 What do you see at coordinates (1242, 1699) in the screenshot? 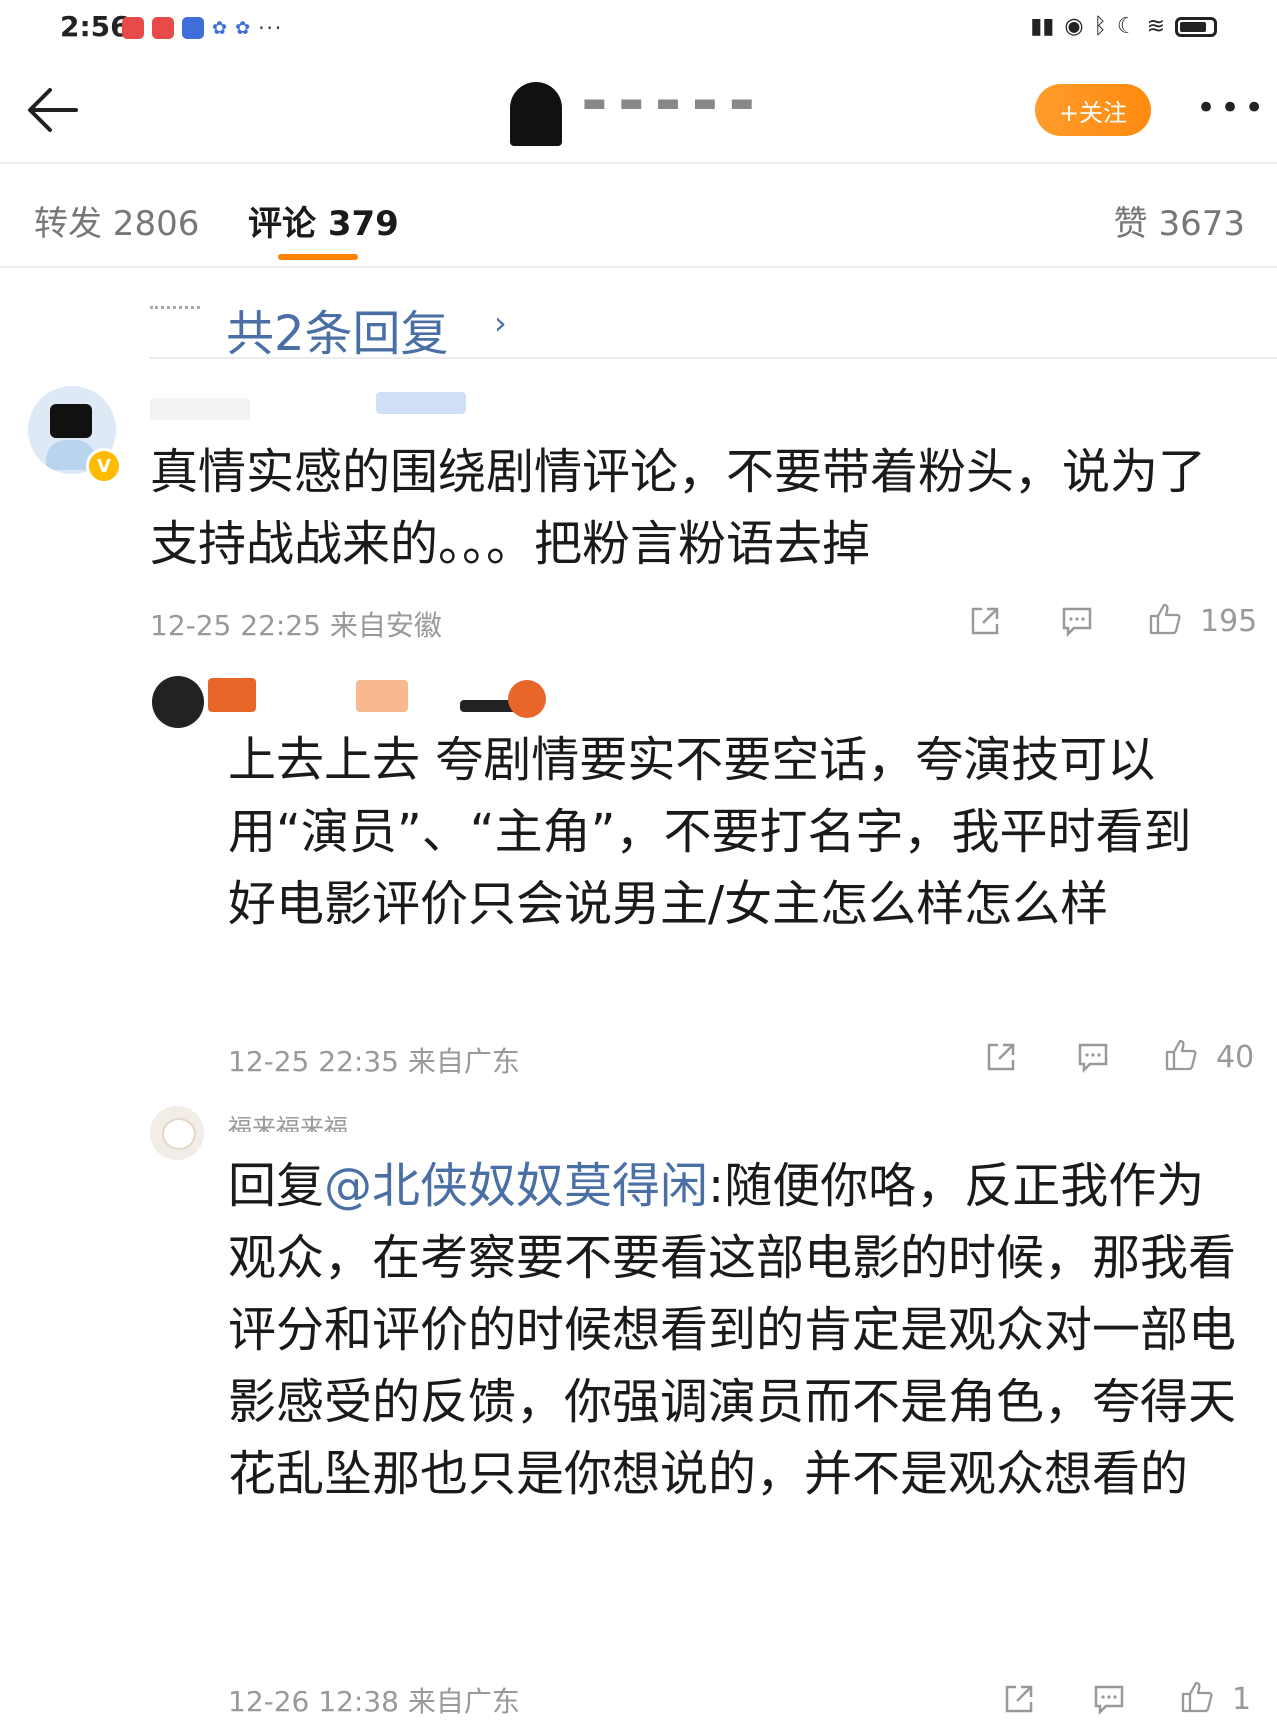
I see `like-count: 1` at bounding box center [1242, 1699].